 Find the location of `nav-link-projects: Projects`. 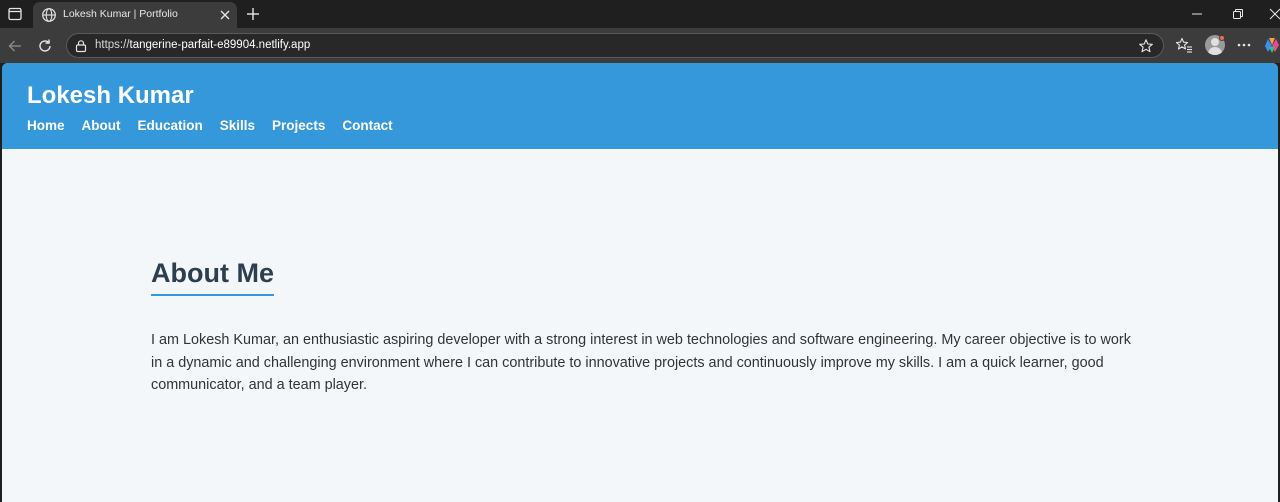

nav-link-projects: Projects is located at coordinates (298, 125).